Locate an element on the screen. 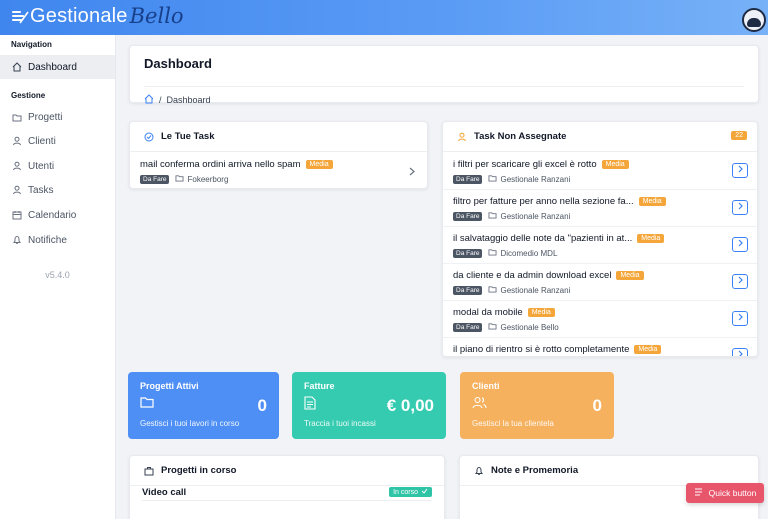  unassigned-tasks-header: Task Non Assegnate is located at coordinates (600, 137).